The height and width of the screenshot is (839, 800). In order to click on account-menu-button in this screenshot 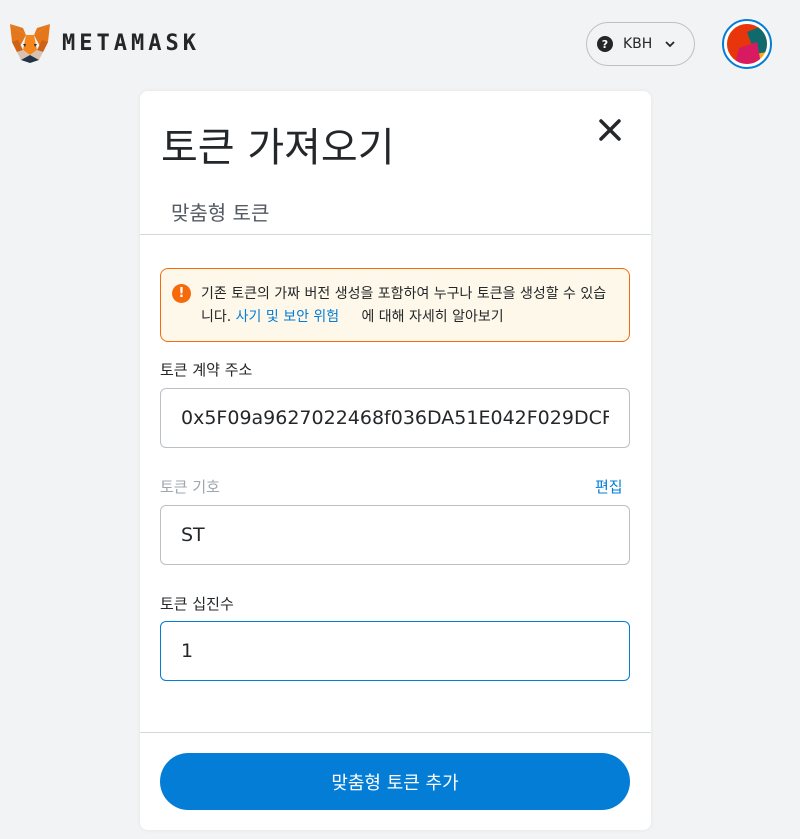, I will do `click(747, 44)`.